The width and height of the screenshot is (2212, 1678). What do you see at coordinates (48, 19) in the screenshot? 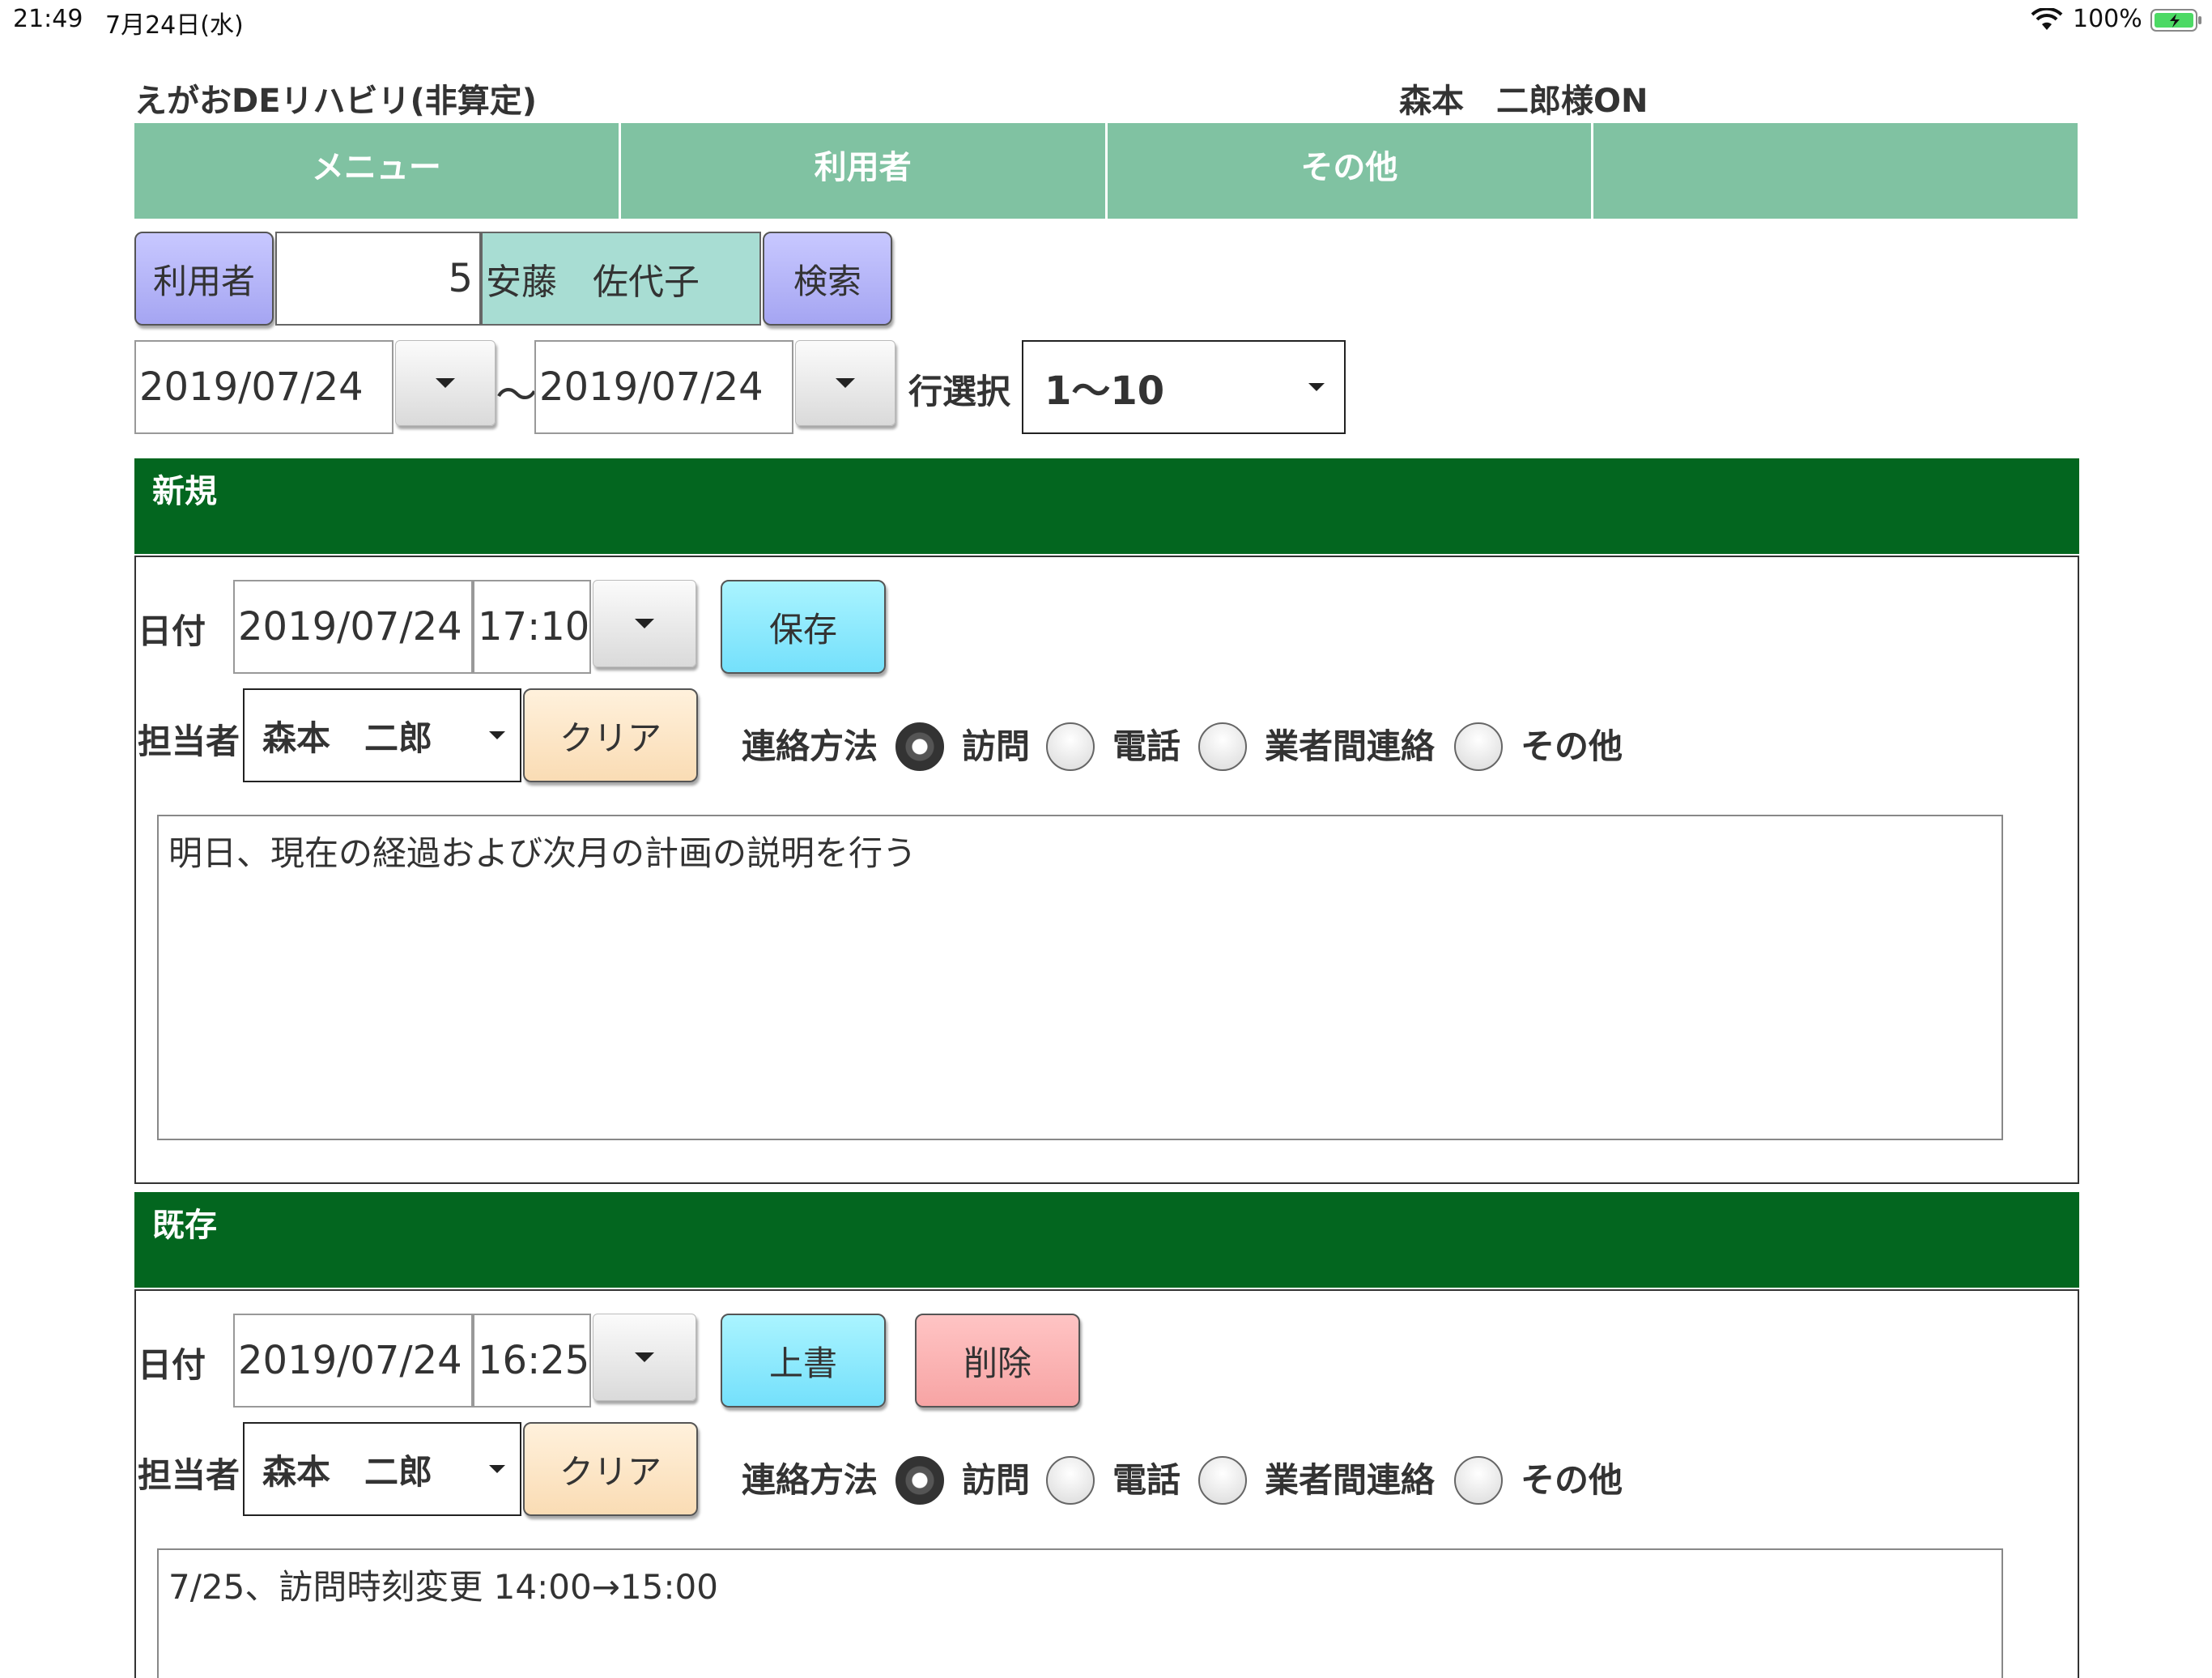
I see `status-time: 21:49` at bounding box center [48, 19].